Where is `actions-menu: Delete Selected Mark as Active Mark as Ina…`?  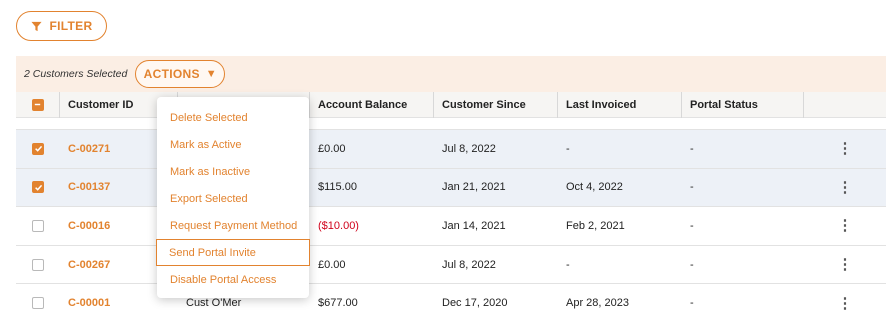
actions-menu: Delete Selected Mark as Active Mark as Ina… is located at coordinates (233, 197).